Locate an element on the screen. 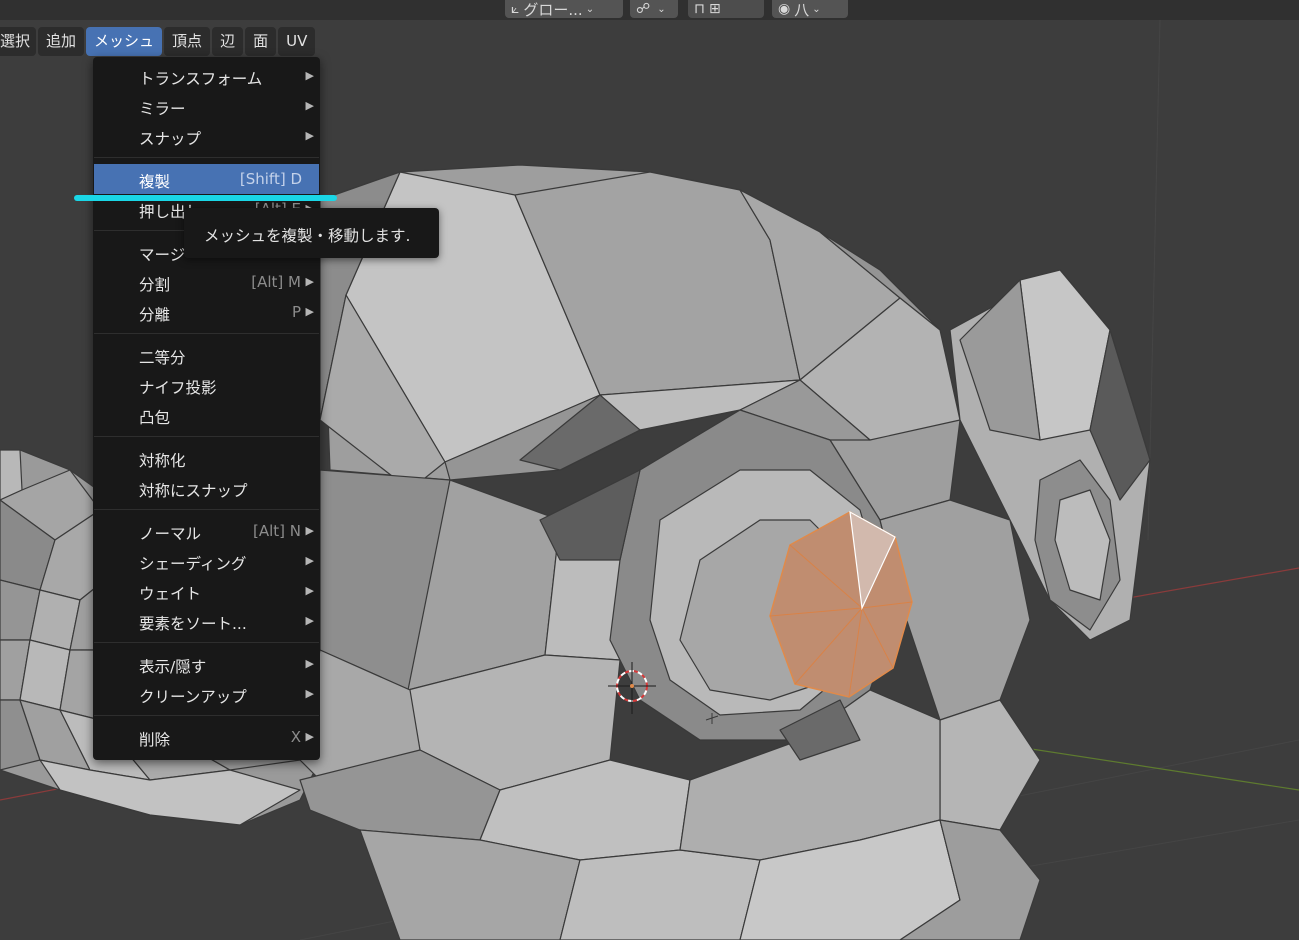 The image size is (1299, 940). menu-item-delete: 削除 X ▶ is located at coordinates (206, 737).